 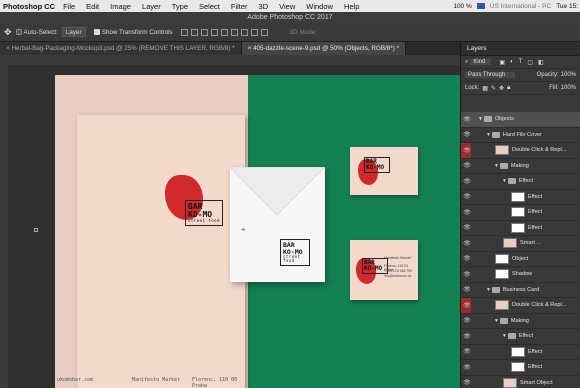 What do you see at coordinates (194, 32) in the screenshot?
I see `align-middle-icon` at bounding box center [194, 32].